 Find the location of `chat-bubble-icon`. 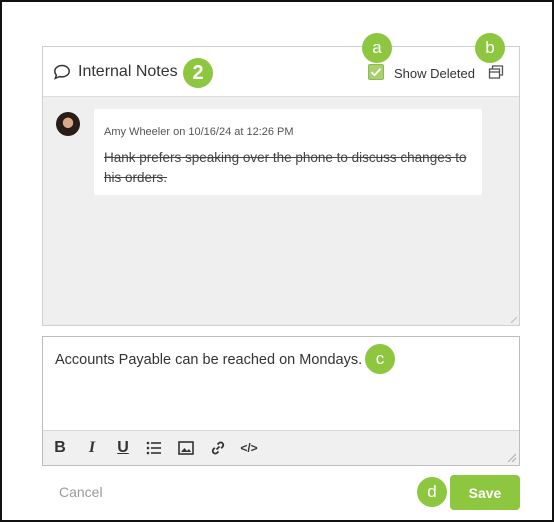

chat-bubble-icon is located at coordinates (62, 72).